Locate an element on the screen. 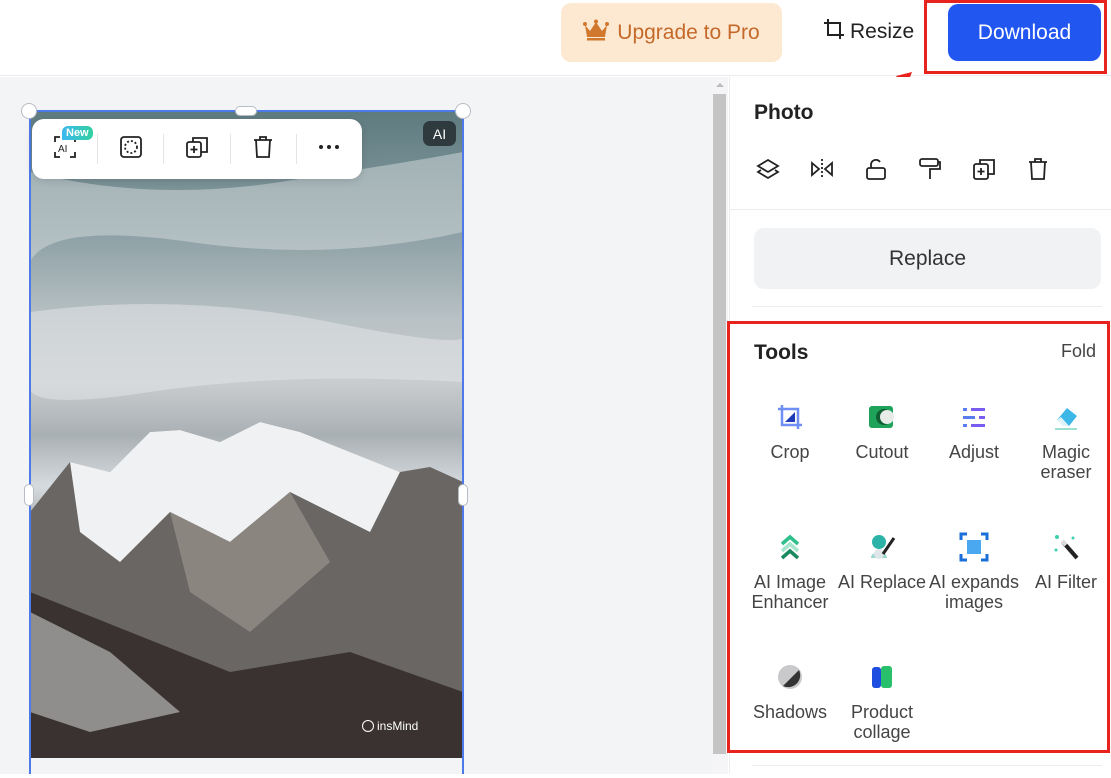 The width and height of the screenshot is (1111, 778). more-icon is located at coordinates (329, 149).